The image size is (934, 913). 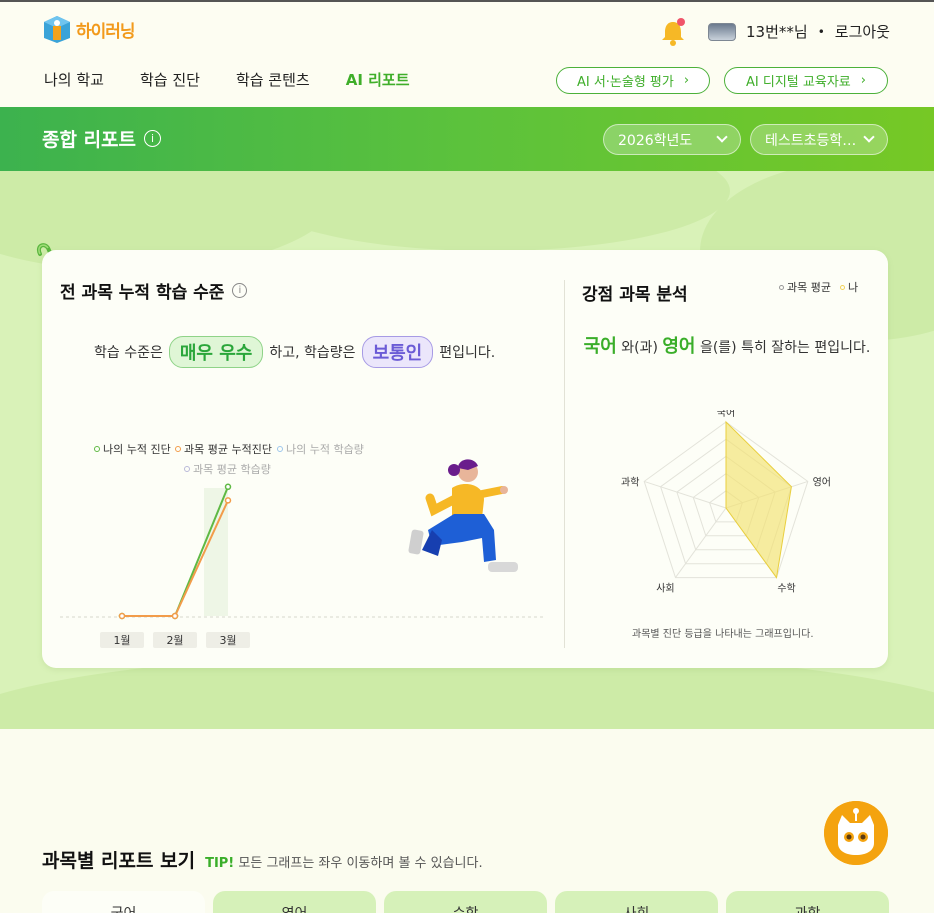 What do you see at coordinates (856, 833) in the screenshot?
I see `chatbot-fab-button` at bounding box center [856, 833].